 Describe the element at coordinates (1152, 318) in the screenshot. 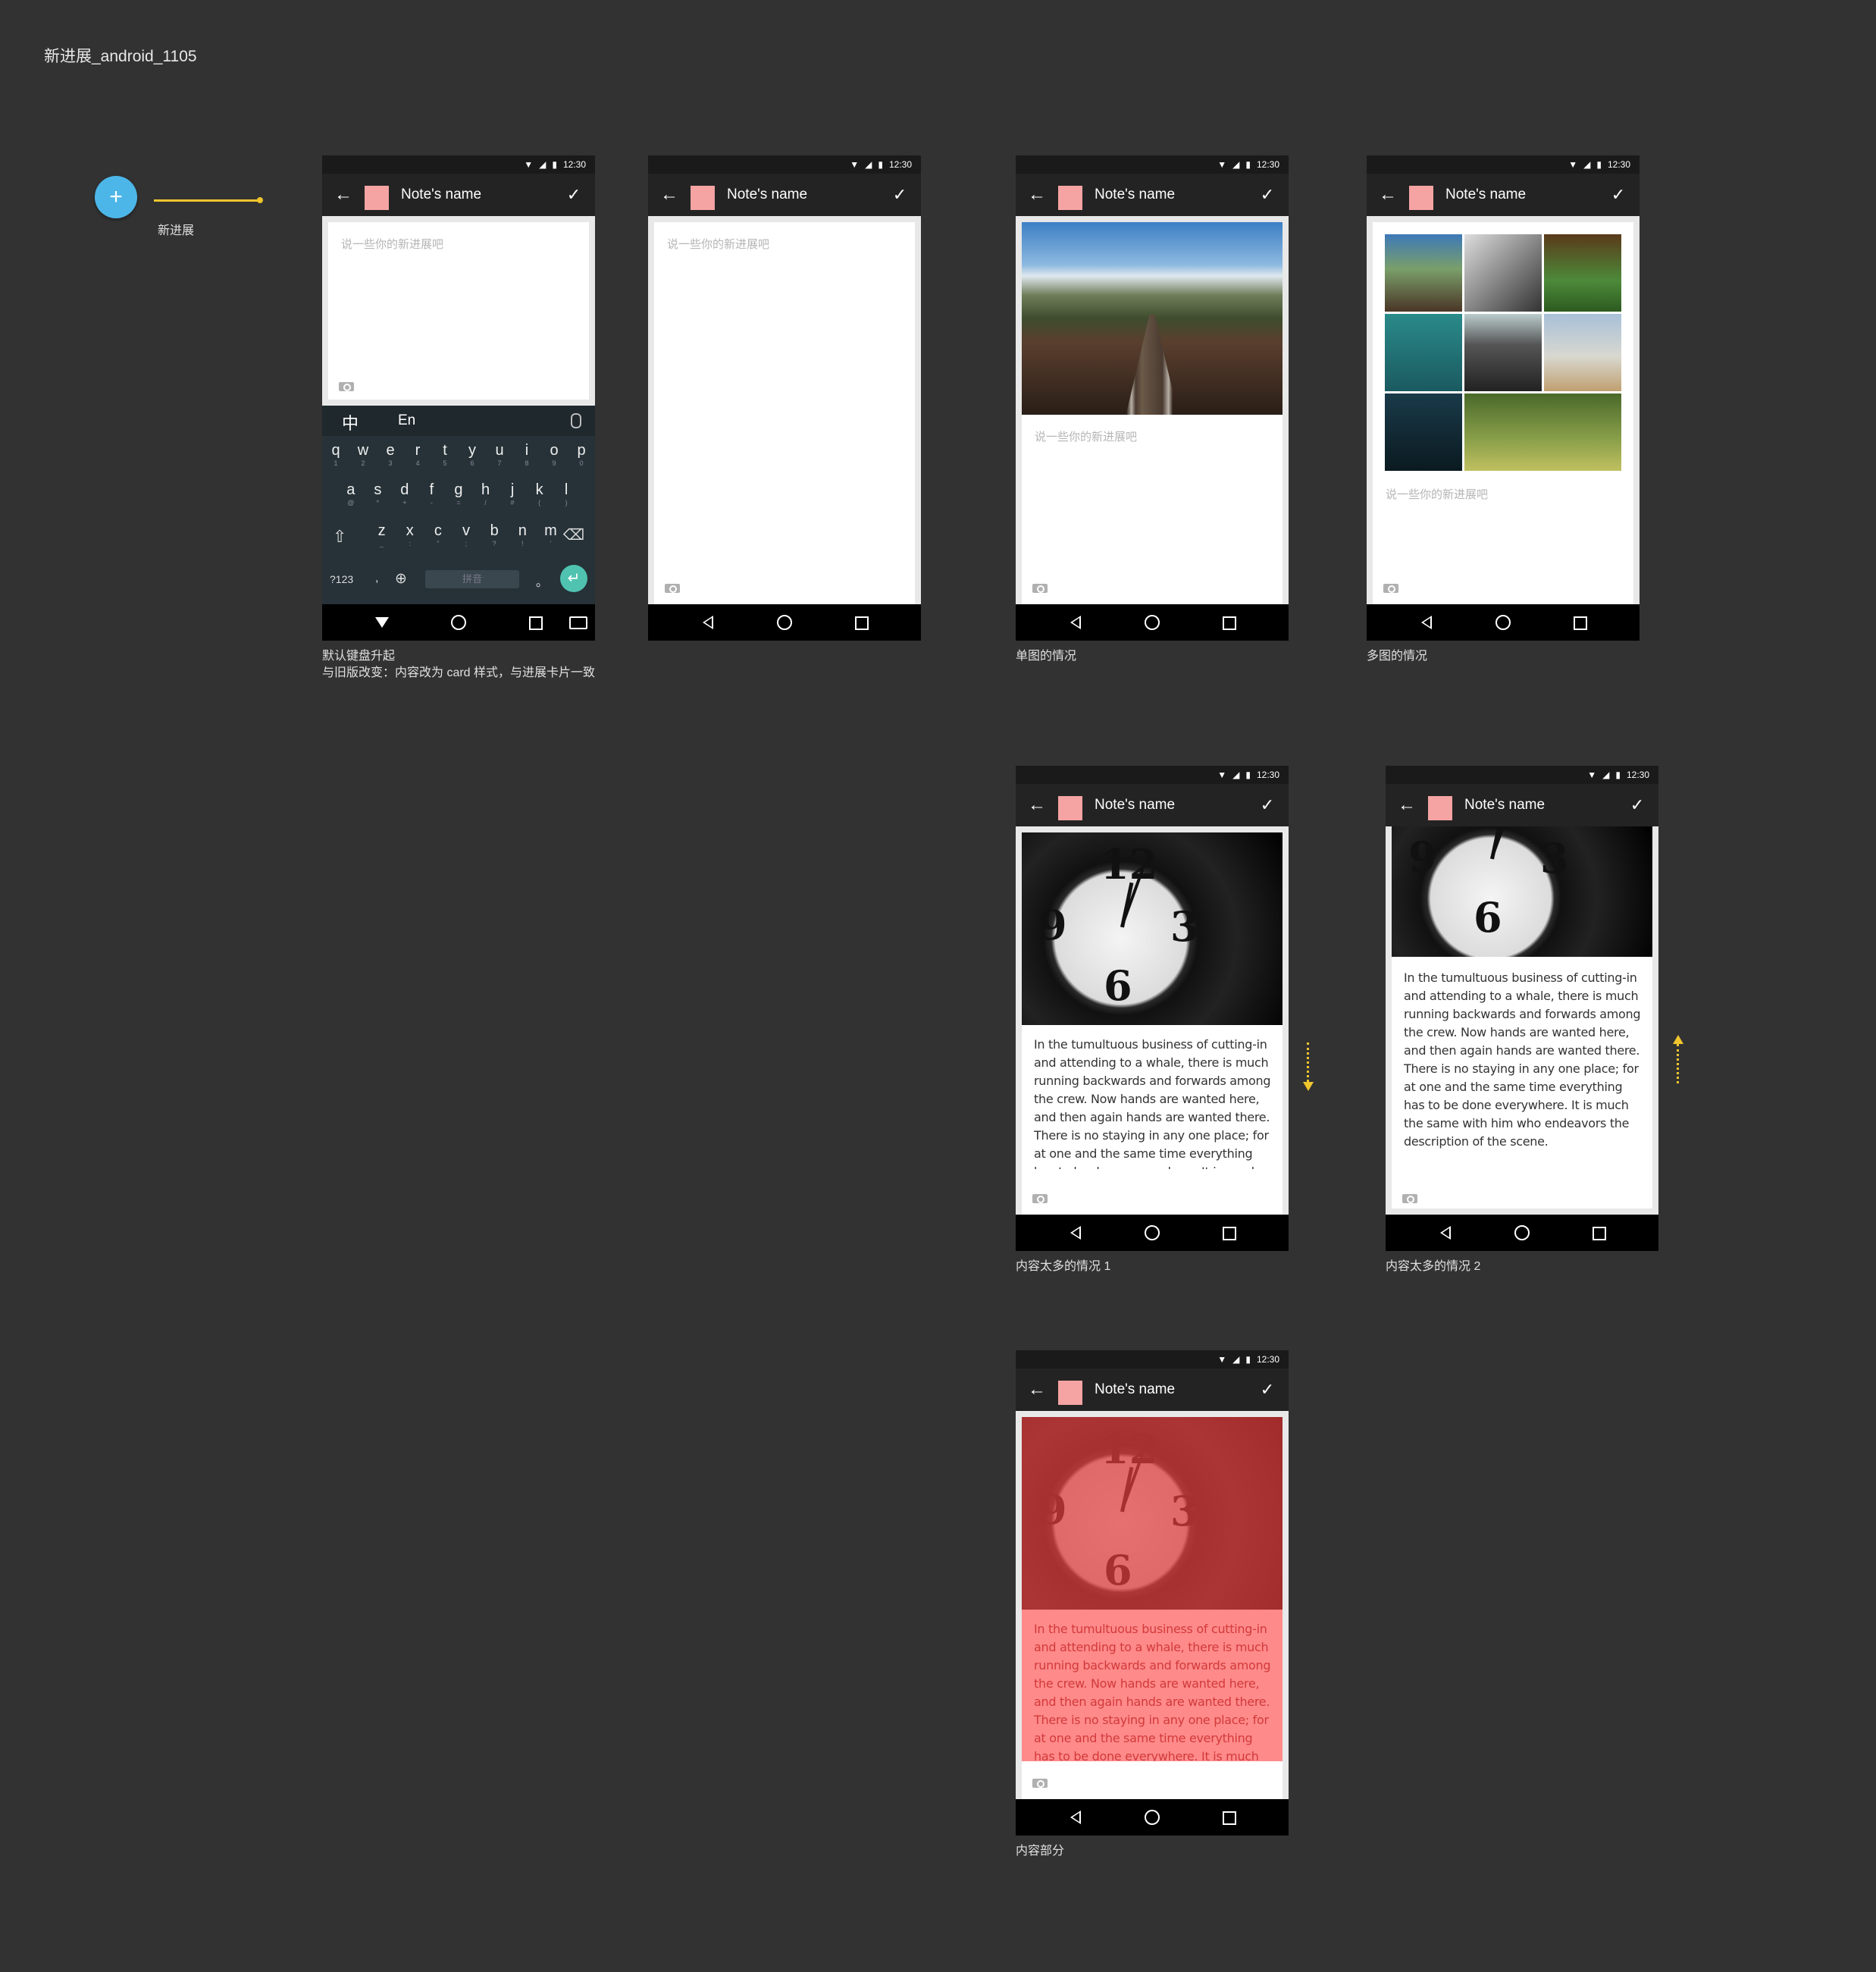

I see `railway-photo` at that location.